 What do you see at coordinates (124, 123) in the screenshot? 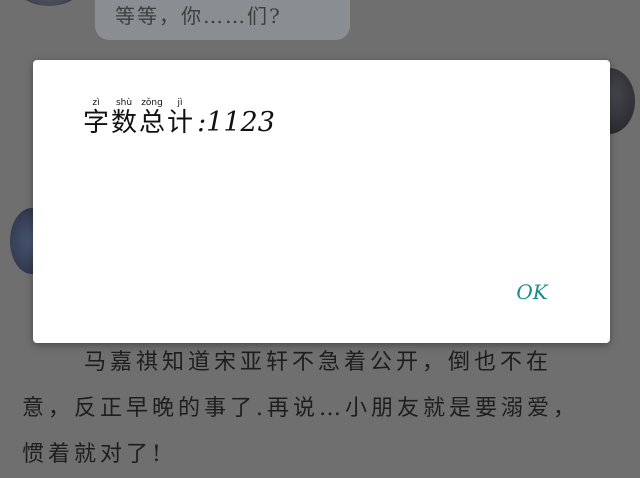
I see `title-char-glyph: 数` at bounding box center [124, 123].